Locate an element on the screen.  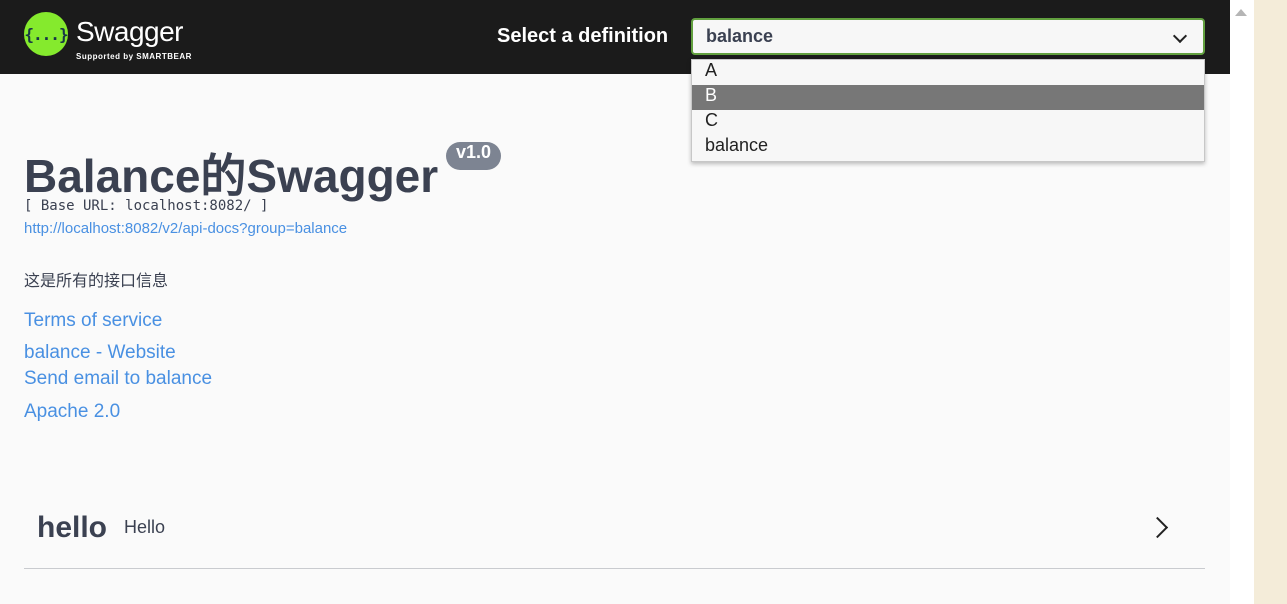
page-title: Balance的Swagger is located at coordinates (231, 176).